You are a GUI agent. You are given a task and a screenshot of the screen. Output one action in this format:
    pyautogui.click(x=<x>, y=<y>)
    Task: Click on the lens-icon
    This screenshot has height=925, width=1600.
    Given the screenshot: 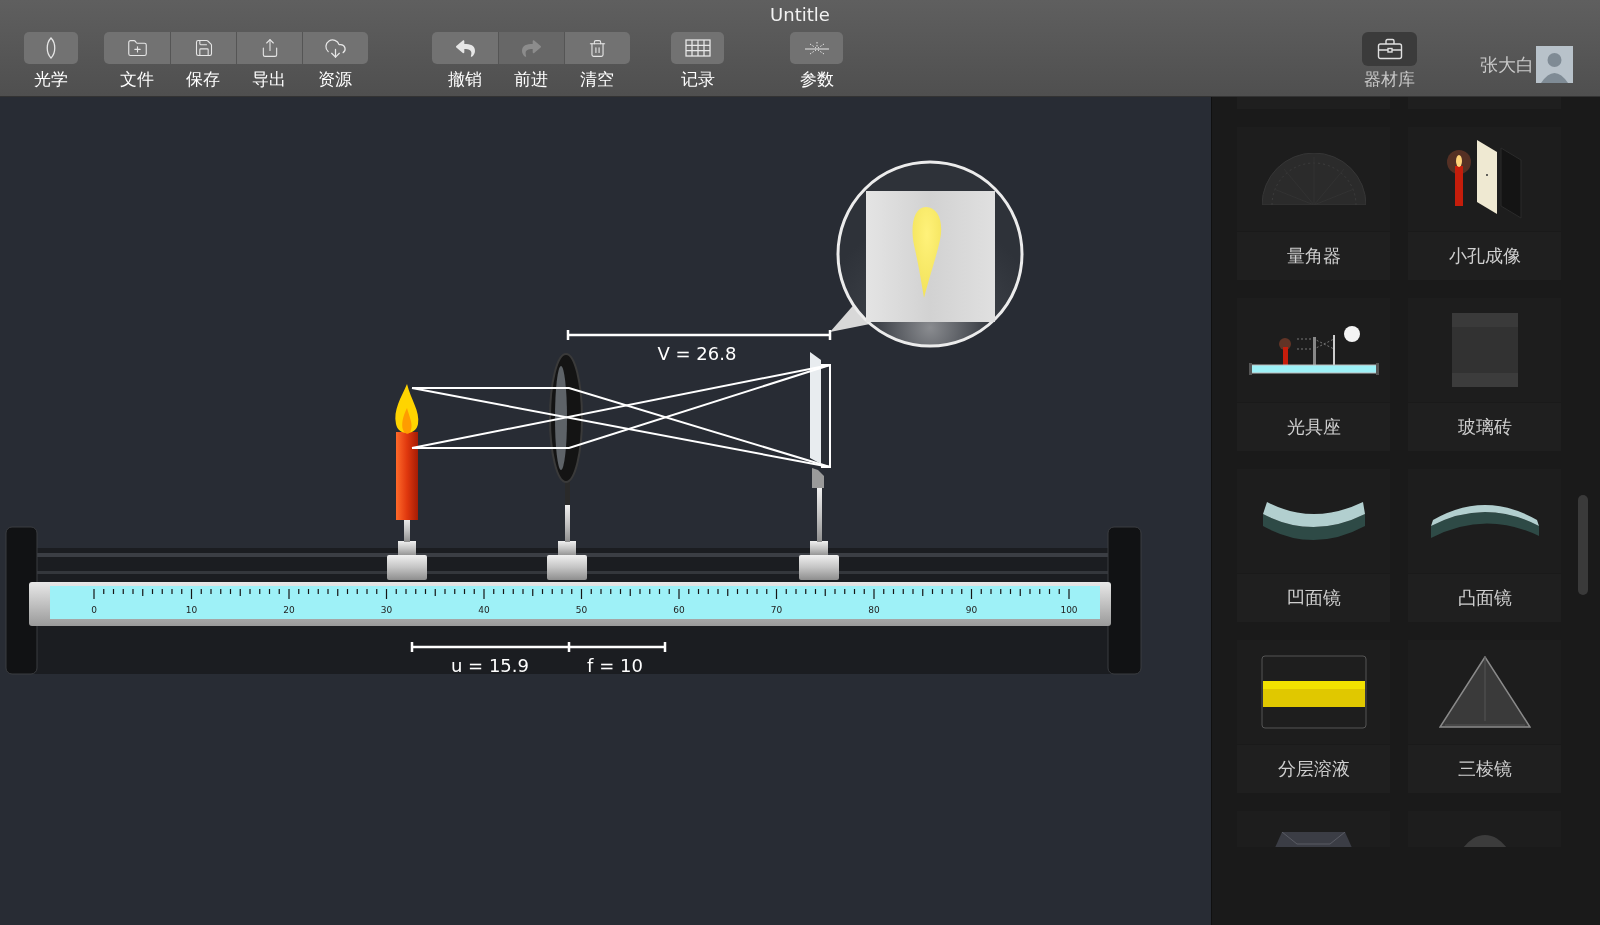 What is the action you would take?
    pyautogui.click(x=51, y=48)
    